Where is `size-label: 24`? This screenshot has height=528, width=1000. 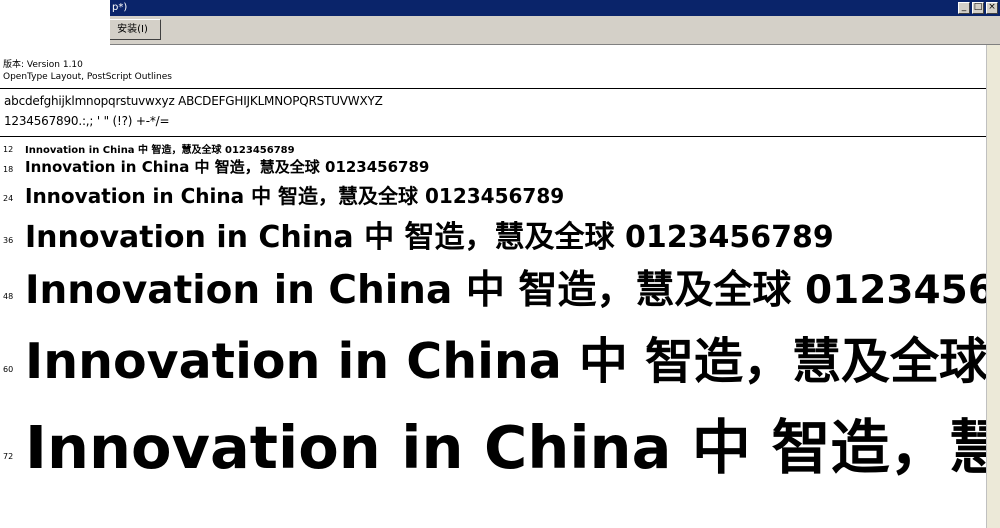
size-label: 24 is located at coordinates (8, 198).